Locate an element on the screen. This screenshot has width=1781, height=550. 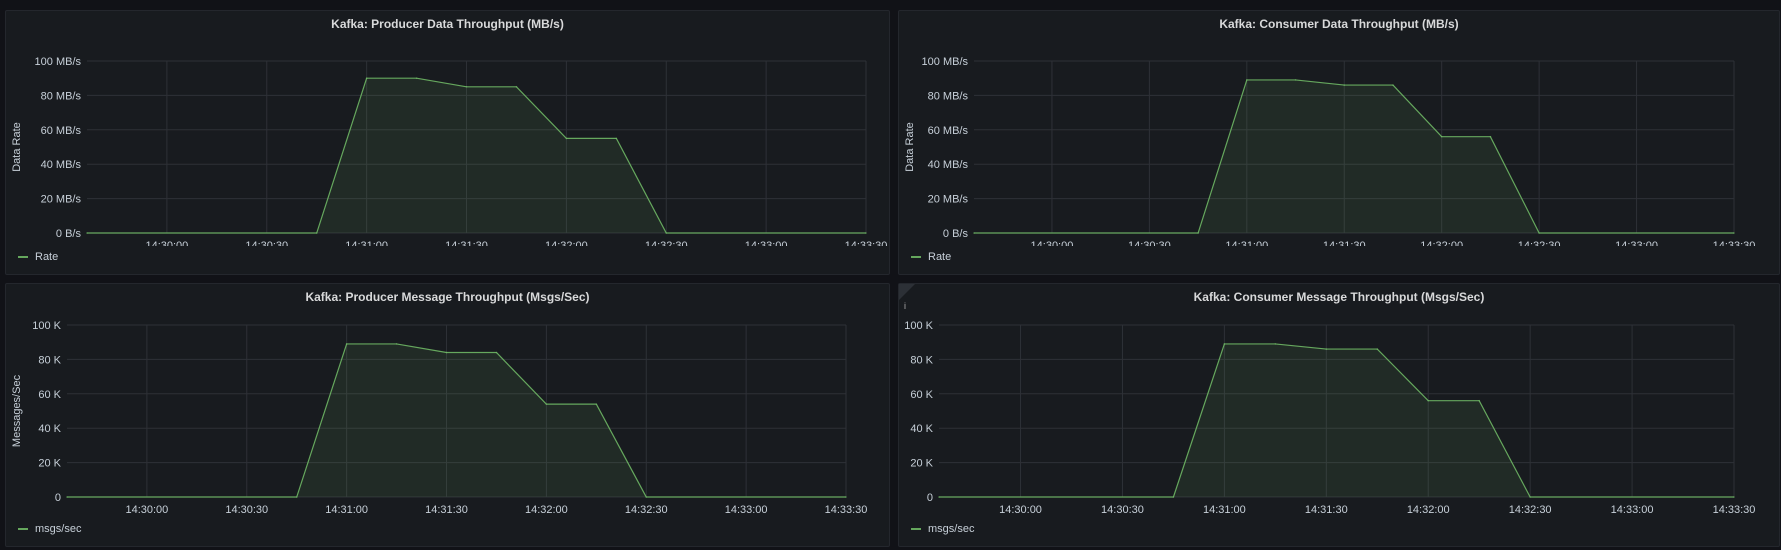
y-tick-label: 40 K is located at coordinates (921, 429).